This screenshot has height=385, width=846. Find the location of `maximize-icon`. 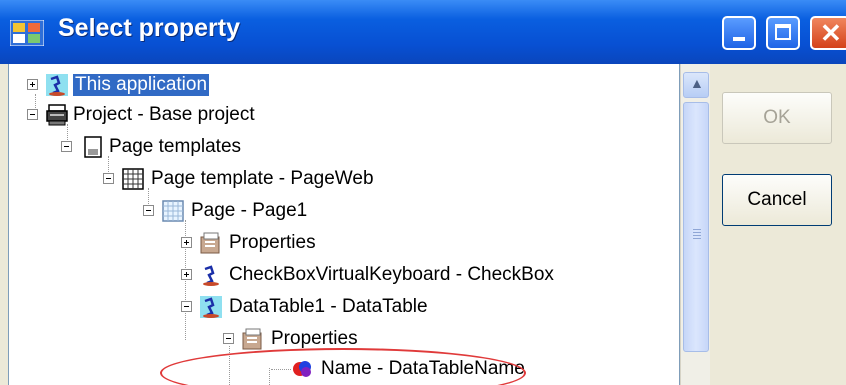

maximize-icon is located at coordinates (783, 32).